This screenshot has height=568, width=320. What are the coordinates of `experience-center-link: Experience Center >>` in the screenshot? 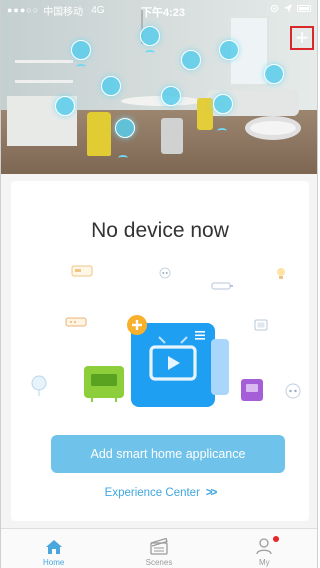 It's located at (160, 493).